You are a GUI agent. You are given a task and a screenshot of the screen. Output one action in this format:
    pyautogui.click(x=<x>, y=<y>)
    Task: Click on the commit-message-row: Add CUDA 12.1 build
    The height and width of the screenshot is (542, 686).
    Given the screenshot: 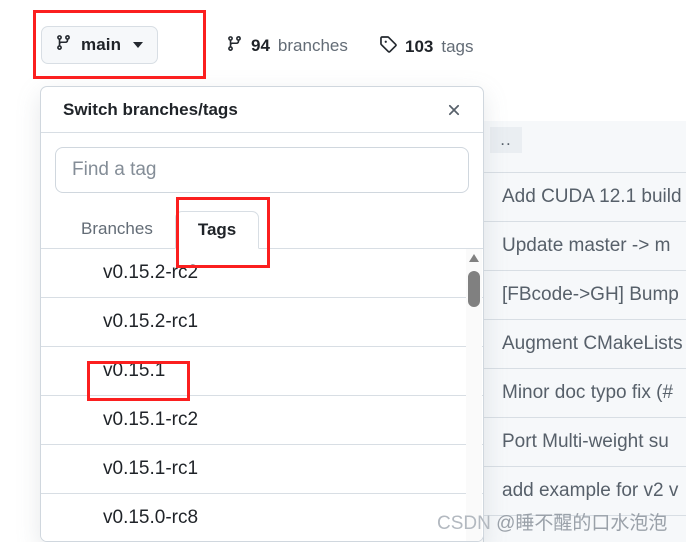 What is the action you would take?
    pyautogui.click(x=585, y=197)
    